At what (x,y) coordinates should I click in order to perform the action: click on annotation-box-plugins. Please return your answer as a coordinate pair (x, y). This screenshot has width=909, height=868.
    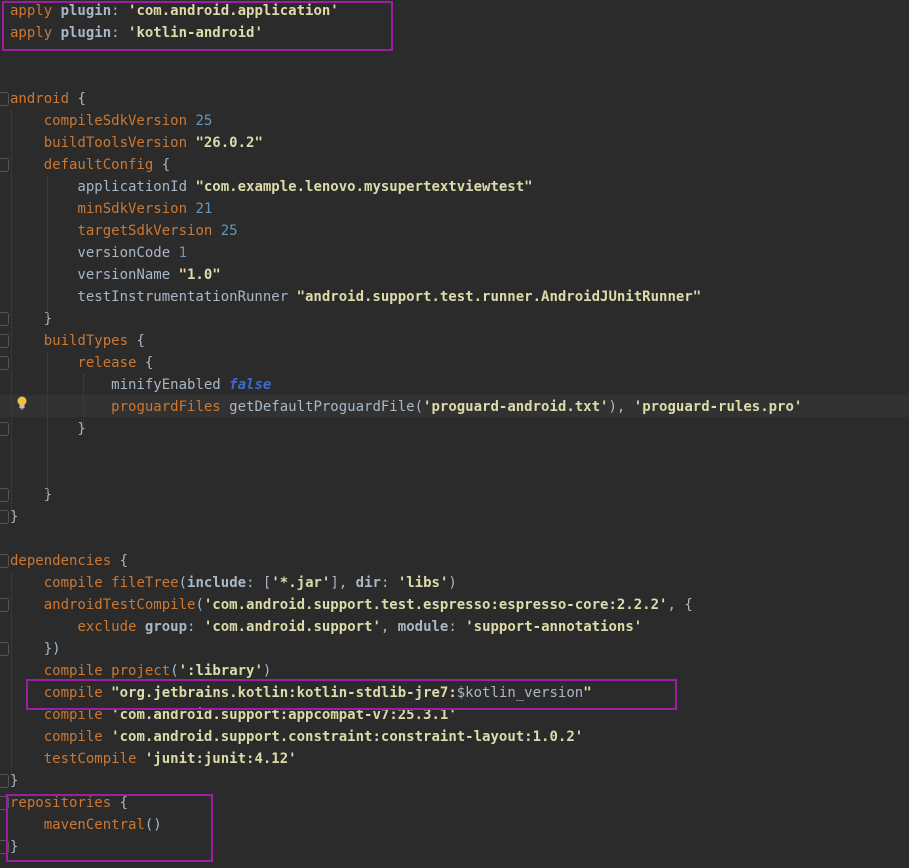
    Looking at the image, I should click on (197, 26).